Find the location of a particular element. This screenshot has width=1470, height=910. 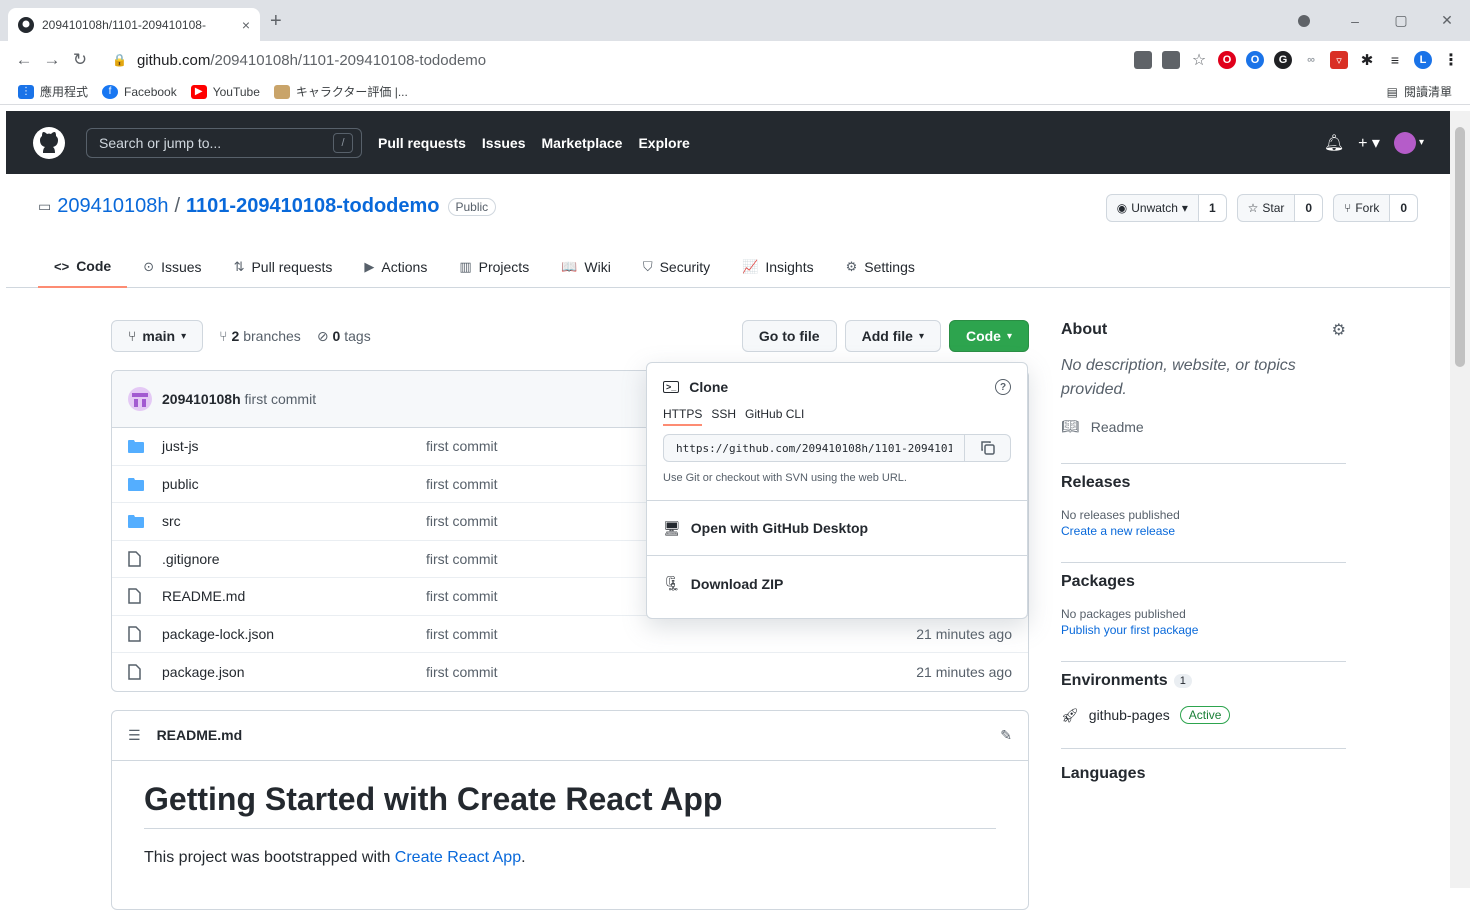

bookmark-youtube: ▶ YouTube is located at coordinates (225, 91).